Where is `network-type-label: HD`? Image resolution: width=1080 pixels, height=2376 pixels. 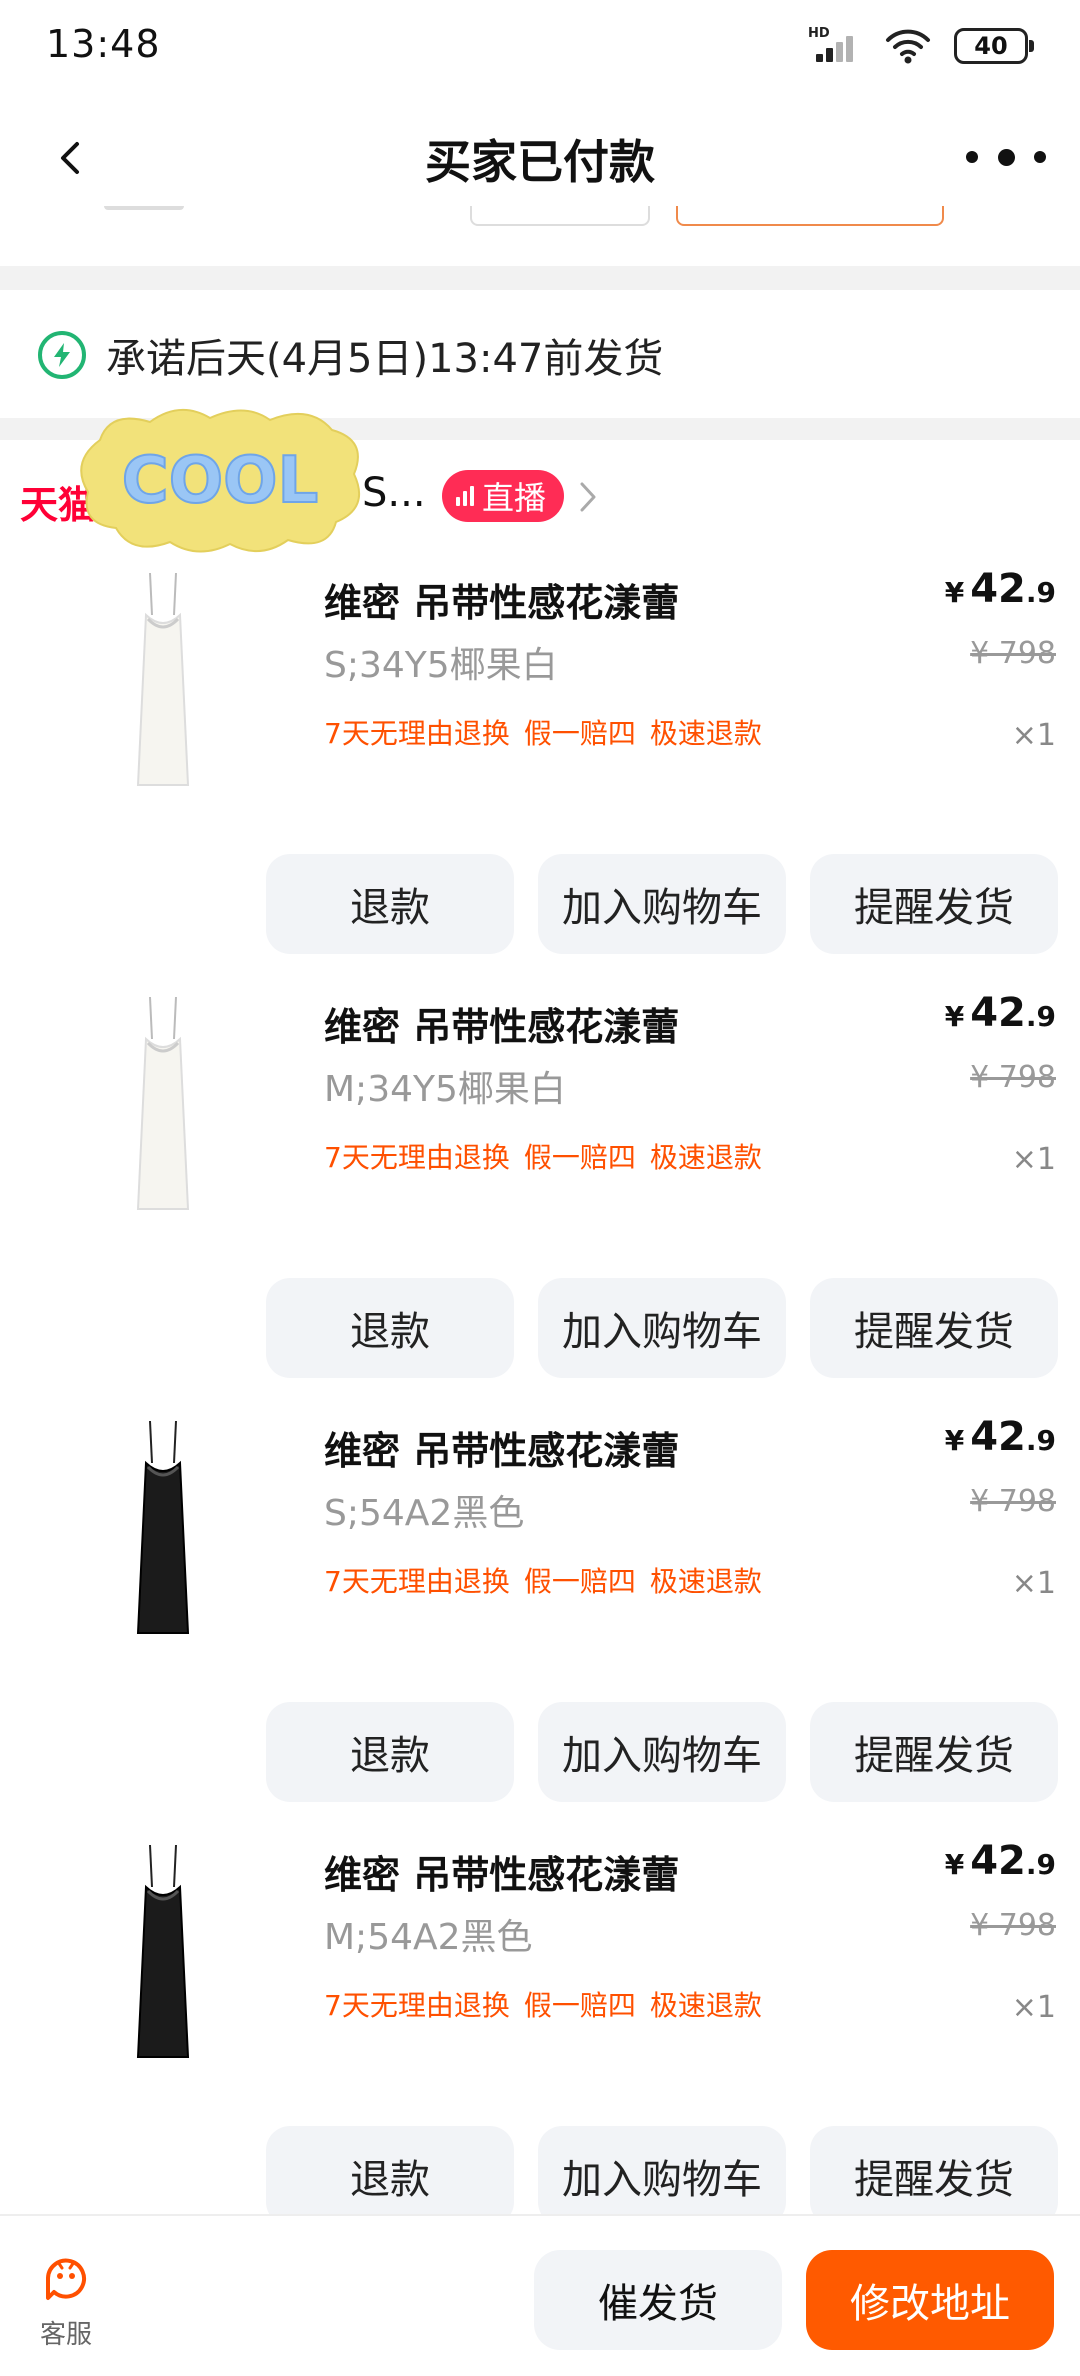
network-type-label: HD is located at coordinates (819, 33).